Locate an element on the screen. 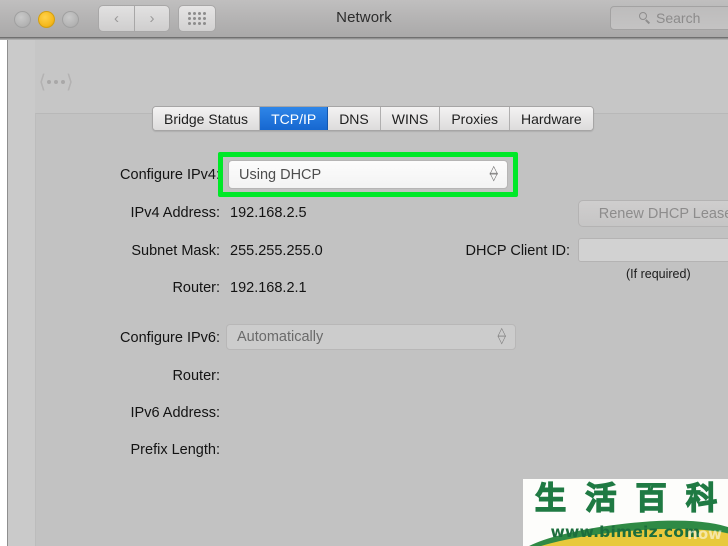  renew-dhcp-lease-button: Renew DHCP Lease is located at coordinates (653, 213).